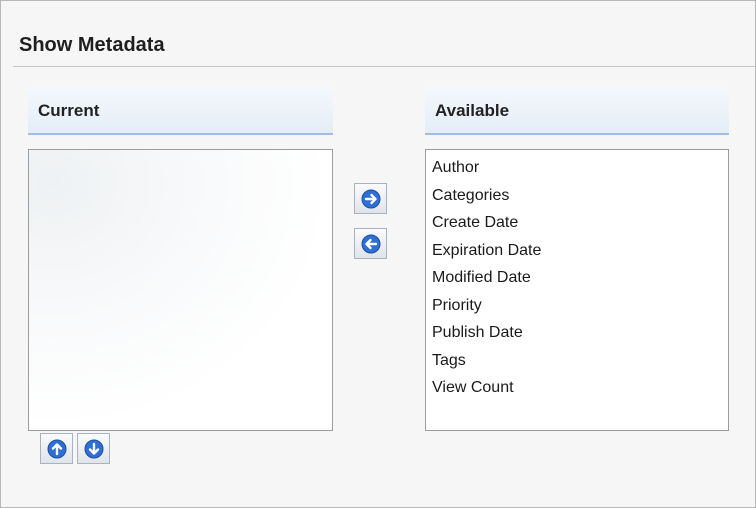 The width and height of the screenshot is (756, 508). What do you see at coordinates (180, 111) in the screenshot?
I see `current-column-header: Current` at bounding box center [180, 111].